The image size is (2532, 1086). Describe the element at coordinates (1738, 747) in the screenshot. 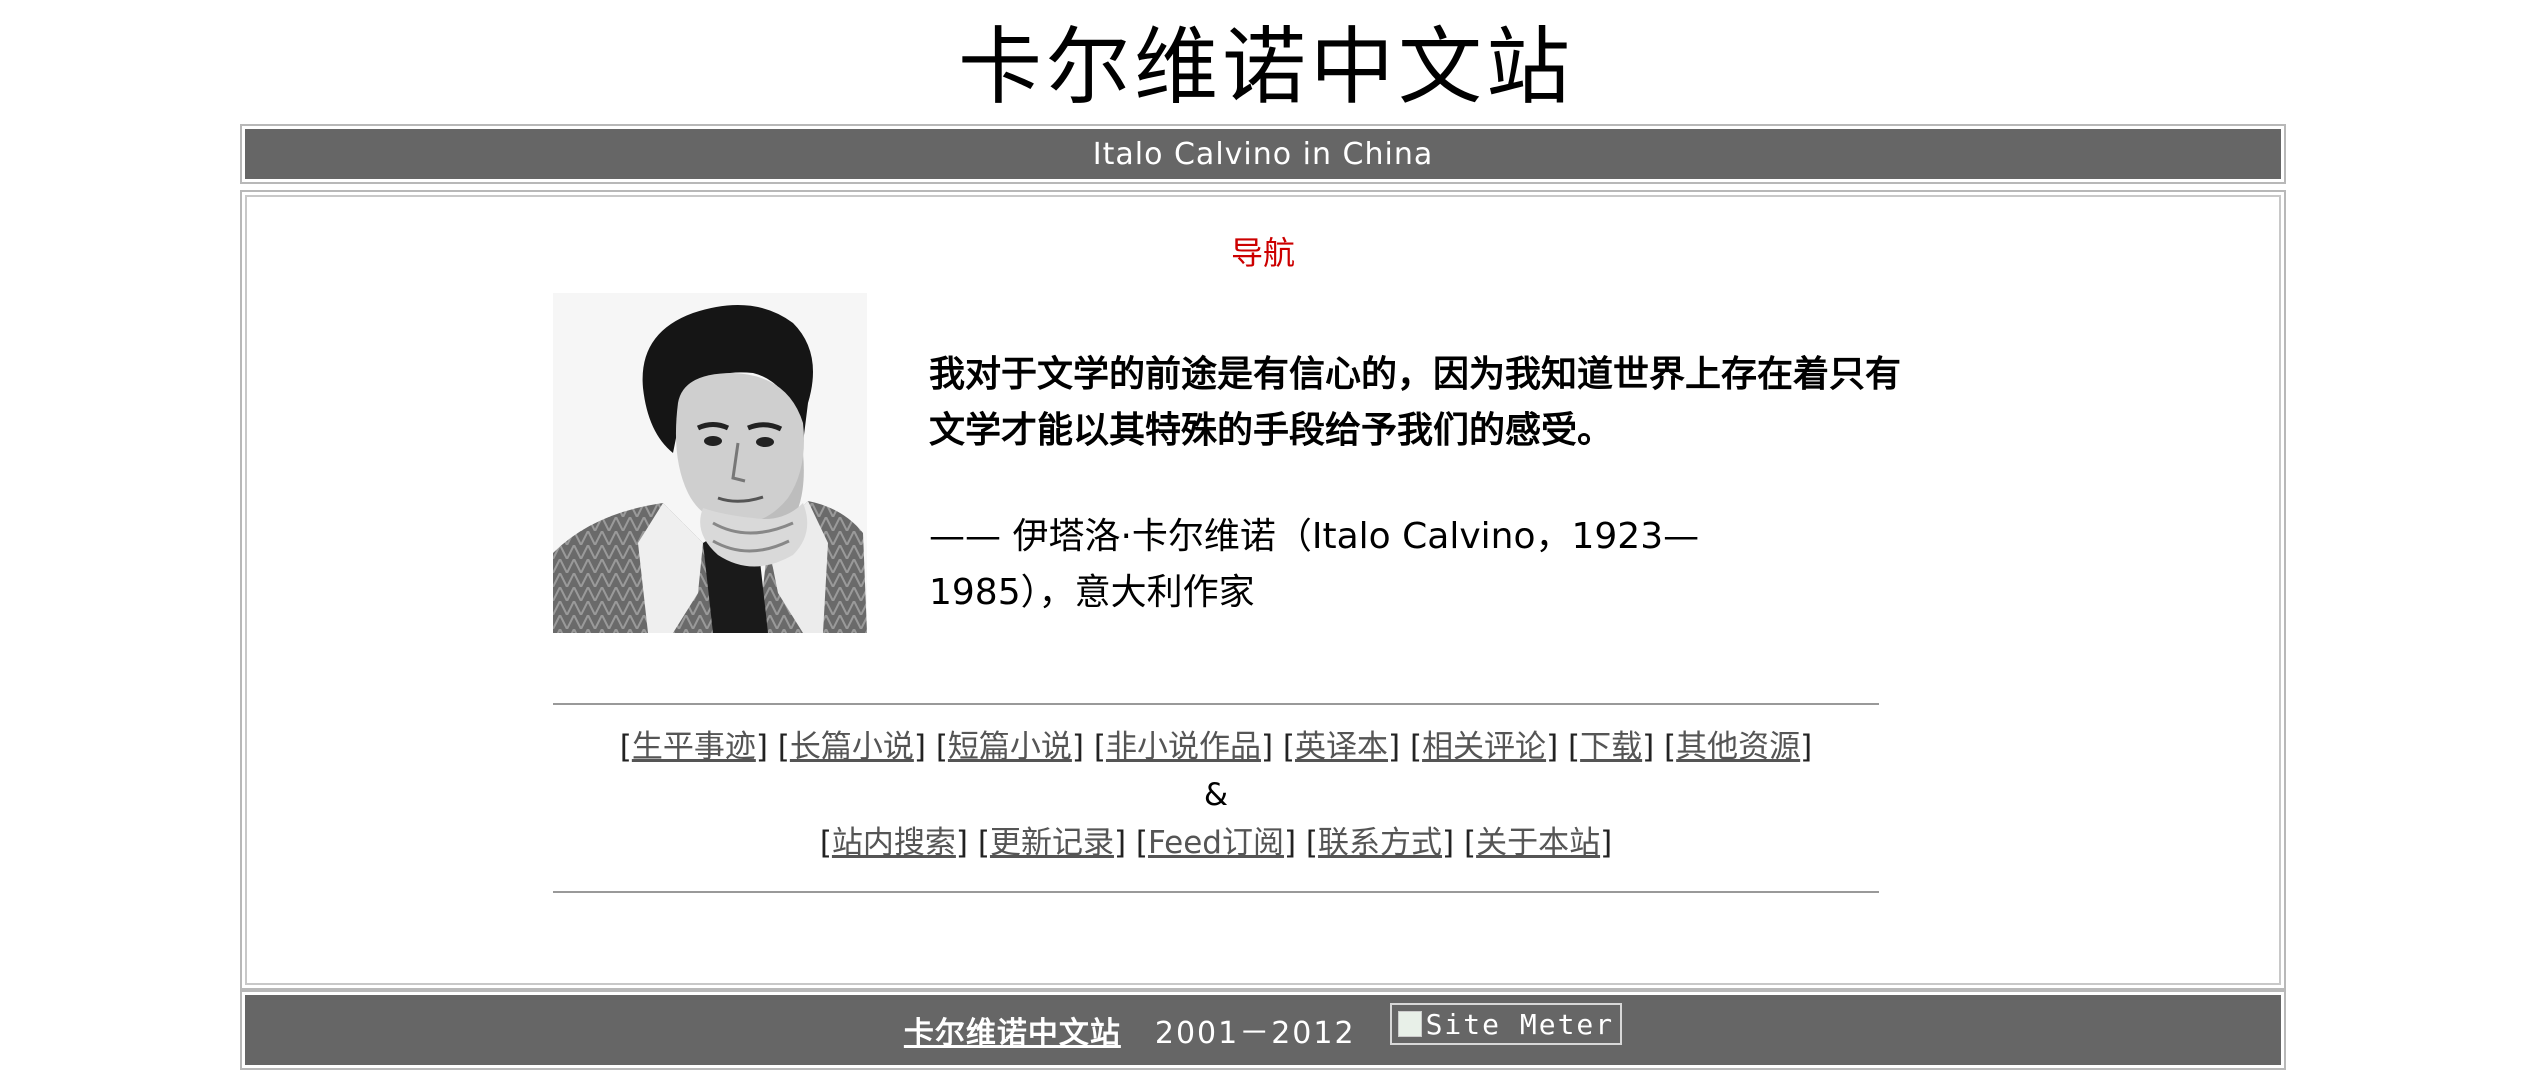

I see `nav-link-other-resources: 其他资源` at that location.